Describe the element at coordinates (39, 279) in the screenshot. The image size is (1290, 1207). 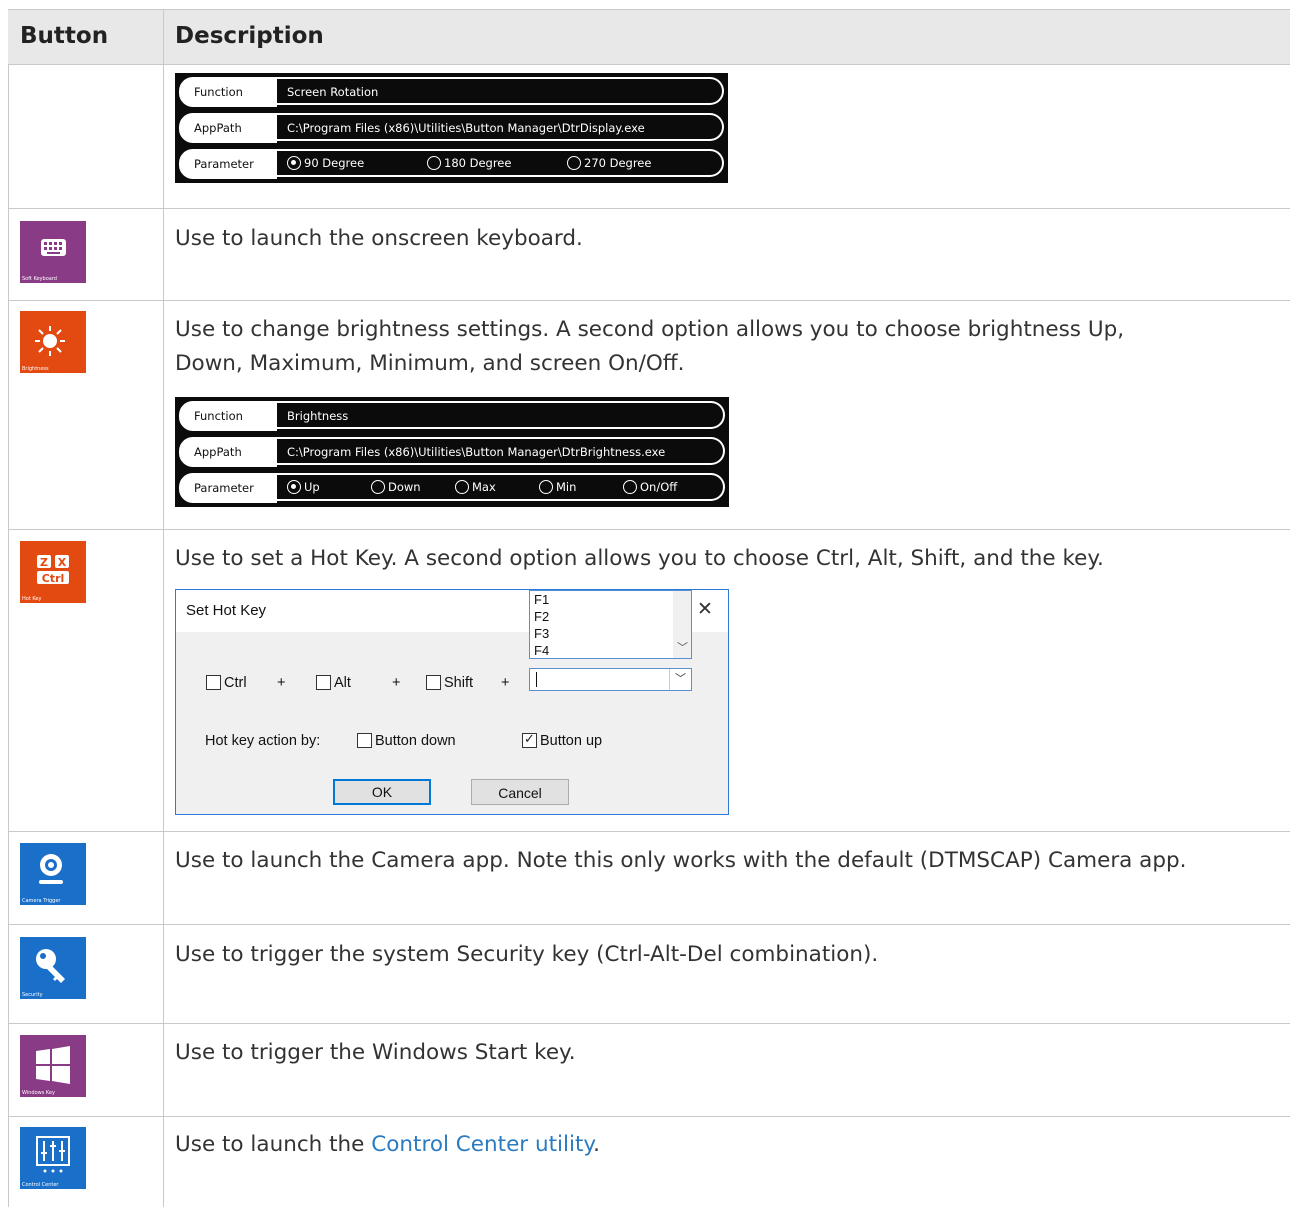
I see `tile-caption: Soft Keyboard` at that location.